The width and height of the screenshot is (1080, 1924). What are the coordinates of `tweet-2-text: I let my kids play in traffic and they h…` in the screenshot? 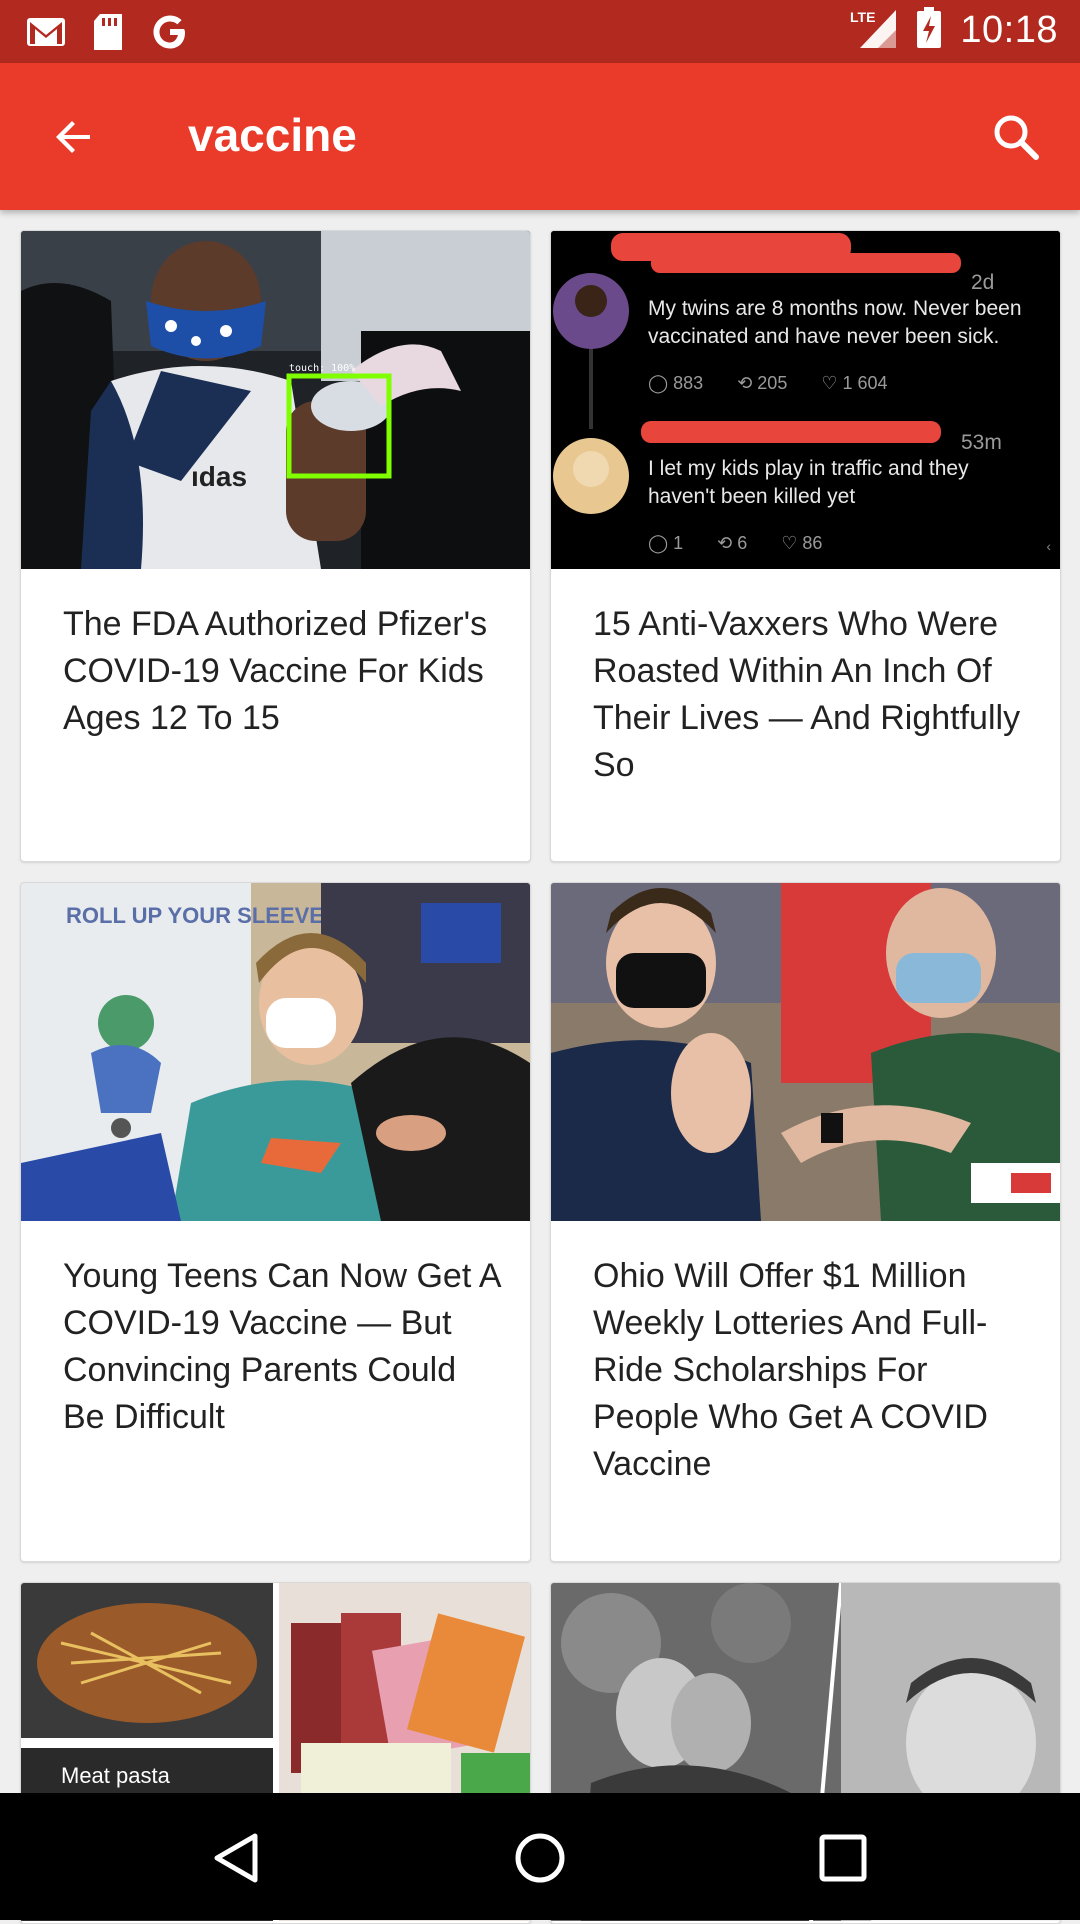 It's located at (808, 482).